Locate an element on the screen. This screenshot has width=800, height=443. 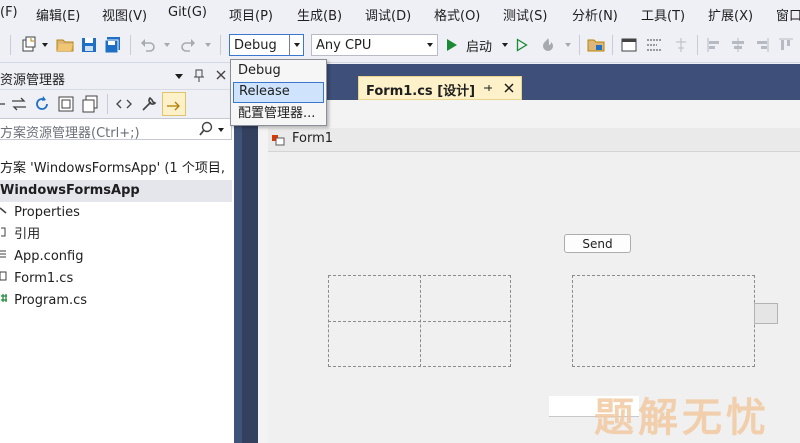
start-dropdown-icon is located at coordinates (505, 45).